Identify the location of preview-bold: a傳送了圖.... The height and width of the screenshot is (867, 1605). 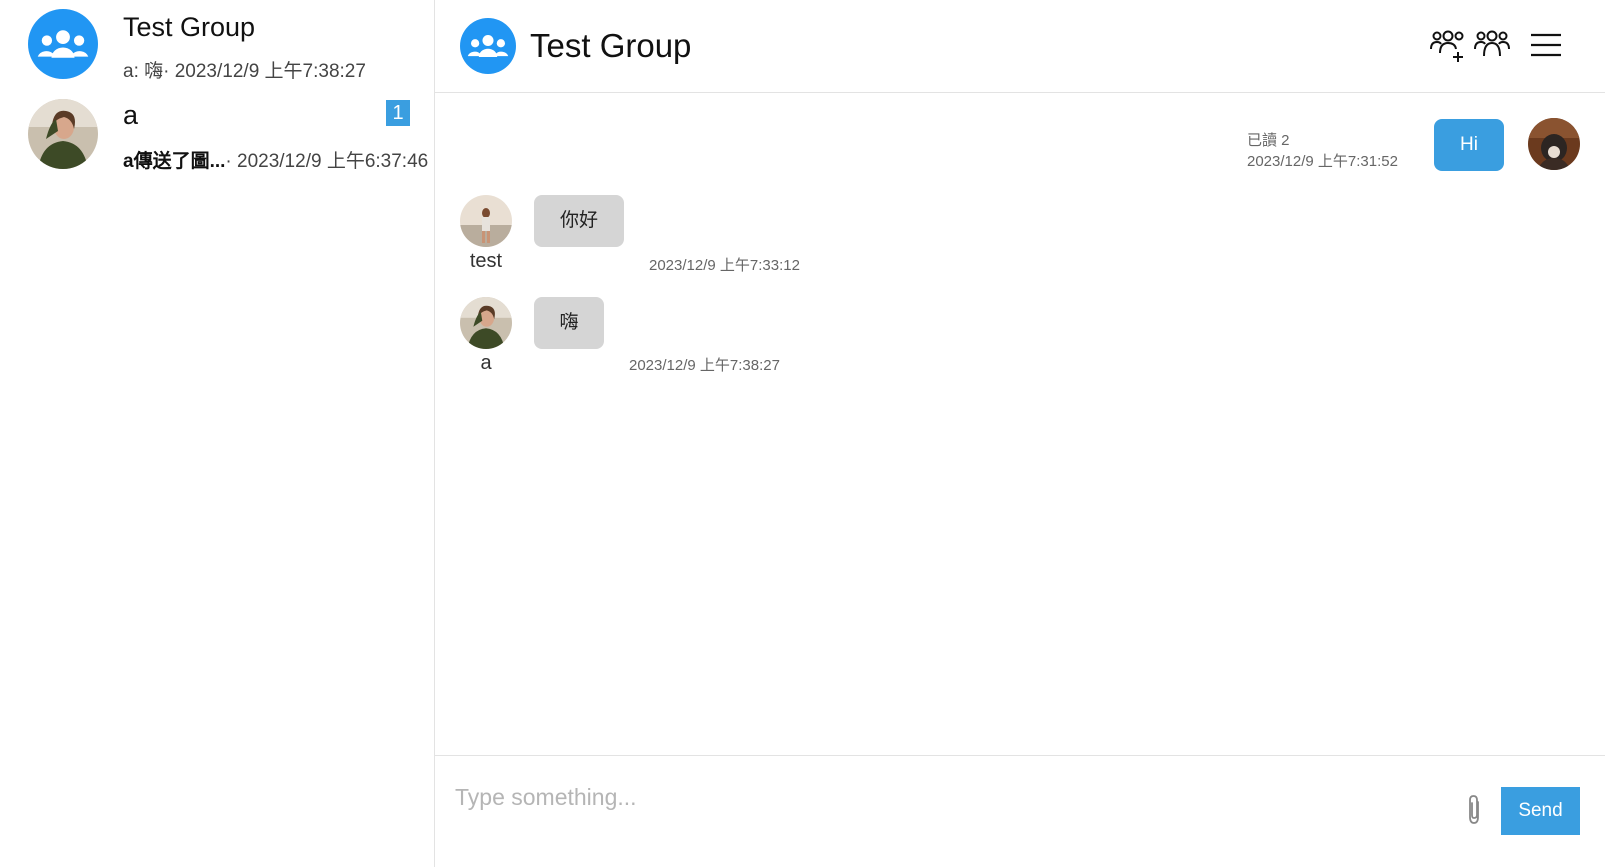
(174, 161).